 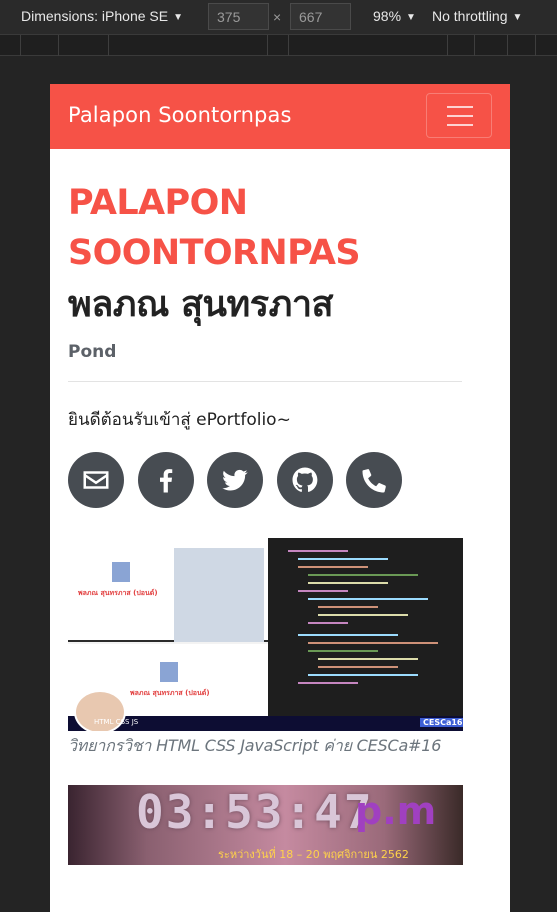 What do you see at coordinates (387, 16) in the screenshot?
I see `zoom-label: 98%` at bounding box center [387, 16].